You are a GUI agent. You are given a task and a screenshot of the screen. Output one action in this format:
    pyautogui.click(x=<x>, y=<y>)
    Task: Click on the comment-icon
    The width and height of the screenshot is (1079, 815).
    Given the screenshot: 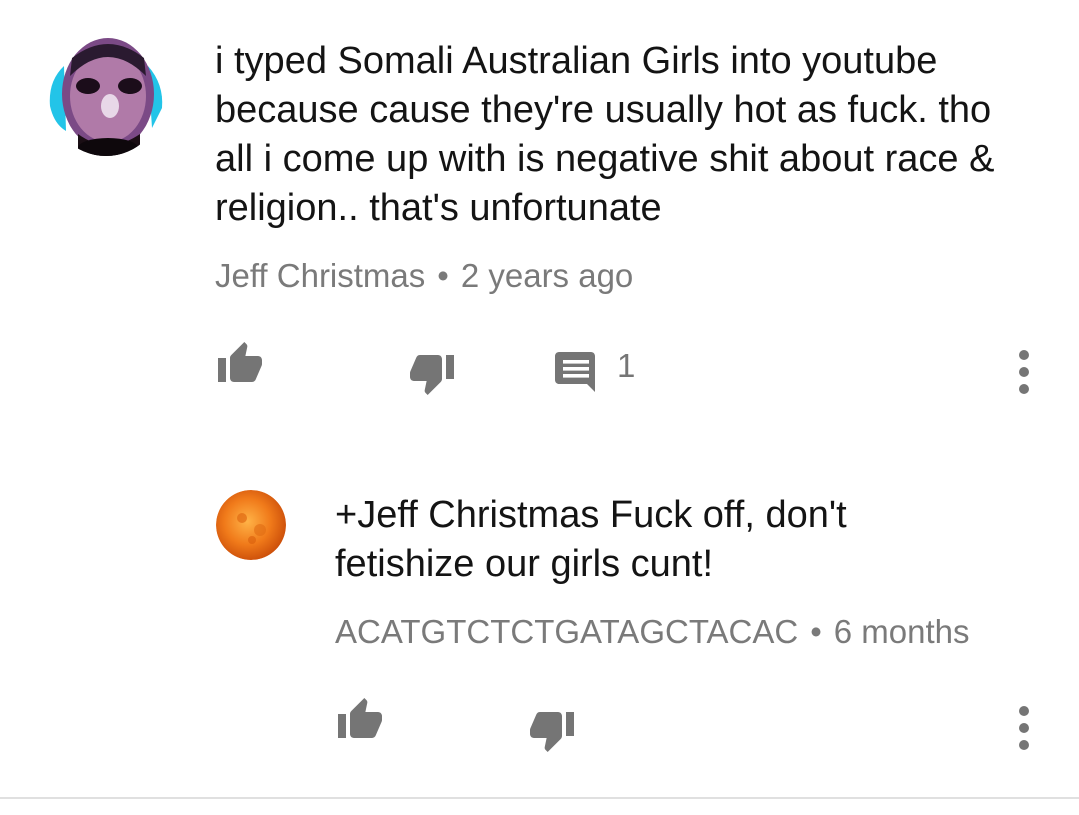 What is the action you would take?
    pyautogui.click(x=575, y=372)
    